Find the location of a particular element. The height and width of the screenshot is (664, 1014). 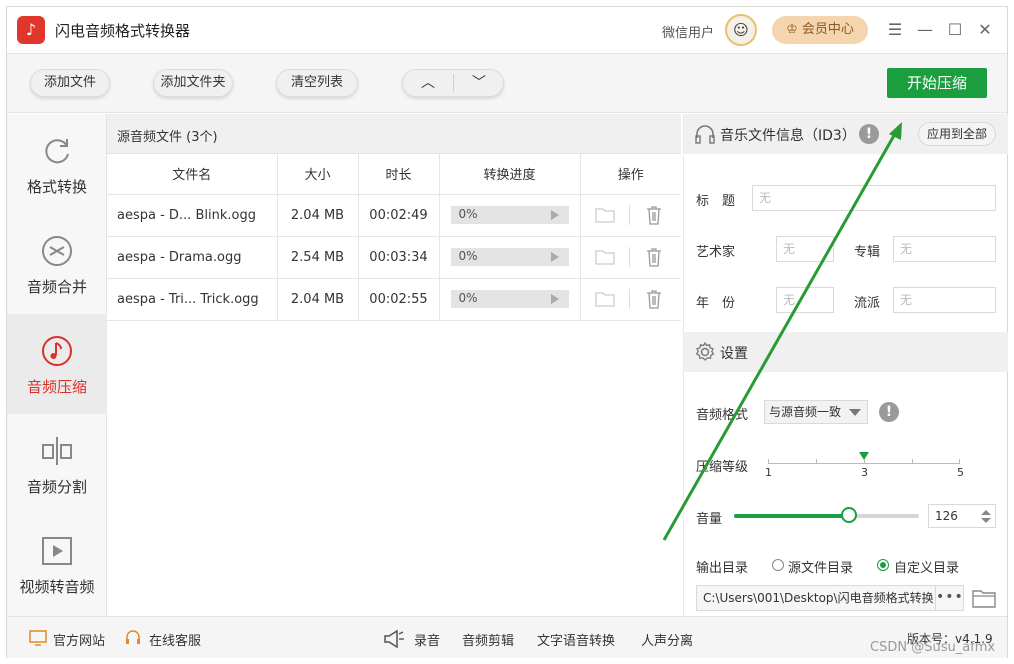

apply-all-button: 应用到全部 is located at coordinates (957, 134).